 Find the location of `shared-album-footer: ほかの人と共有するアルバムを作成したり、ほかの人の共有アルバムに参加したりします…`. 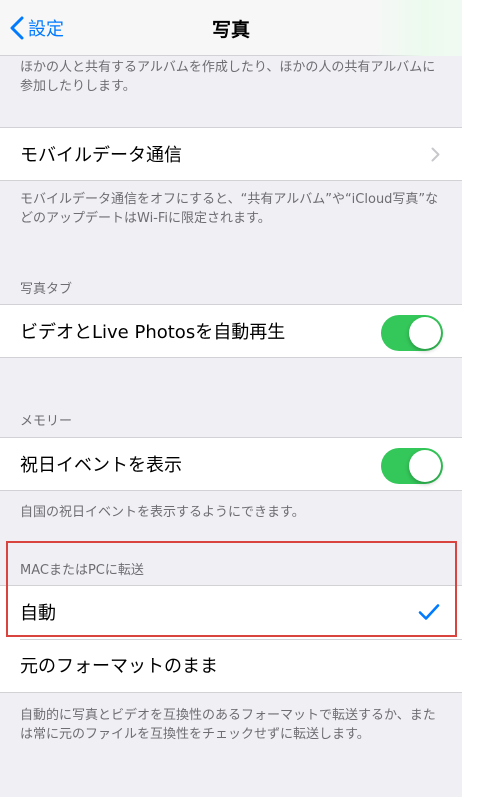

shared-album-footer: ほかの人と共有するアルバムを作成したり、ほかの人の共有アルバムに参加したりします… is located at coordinates (228, 77).